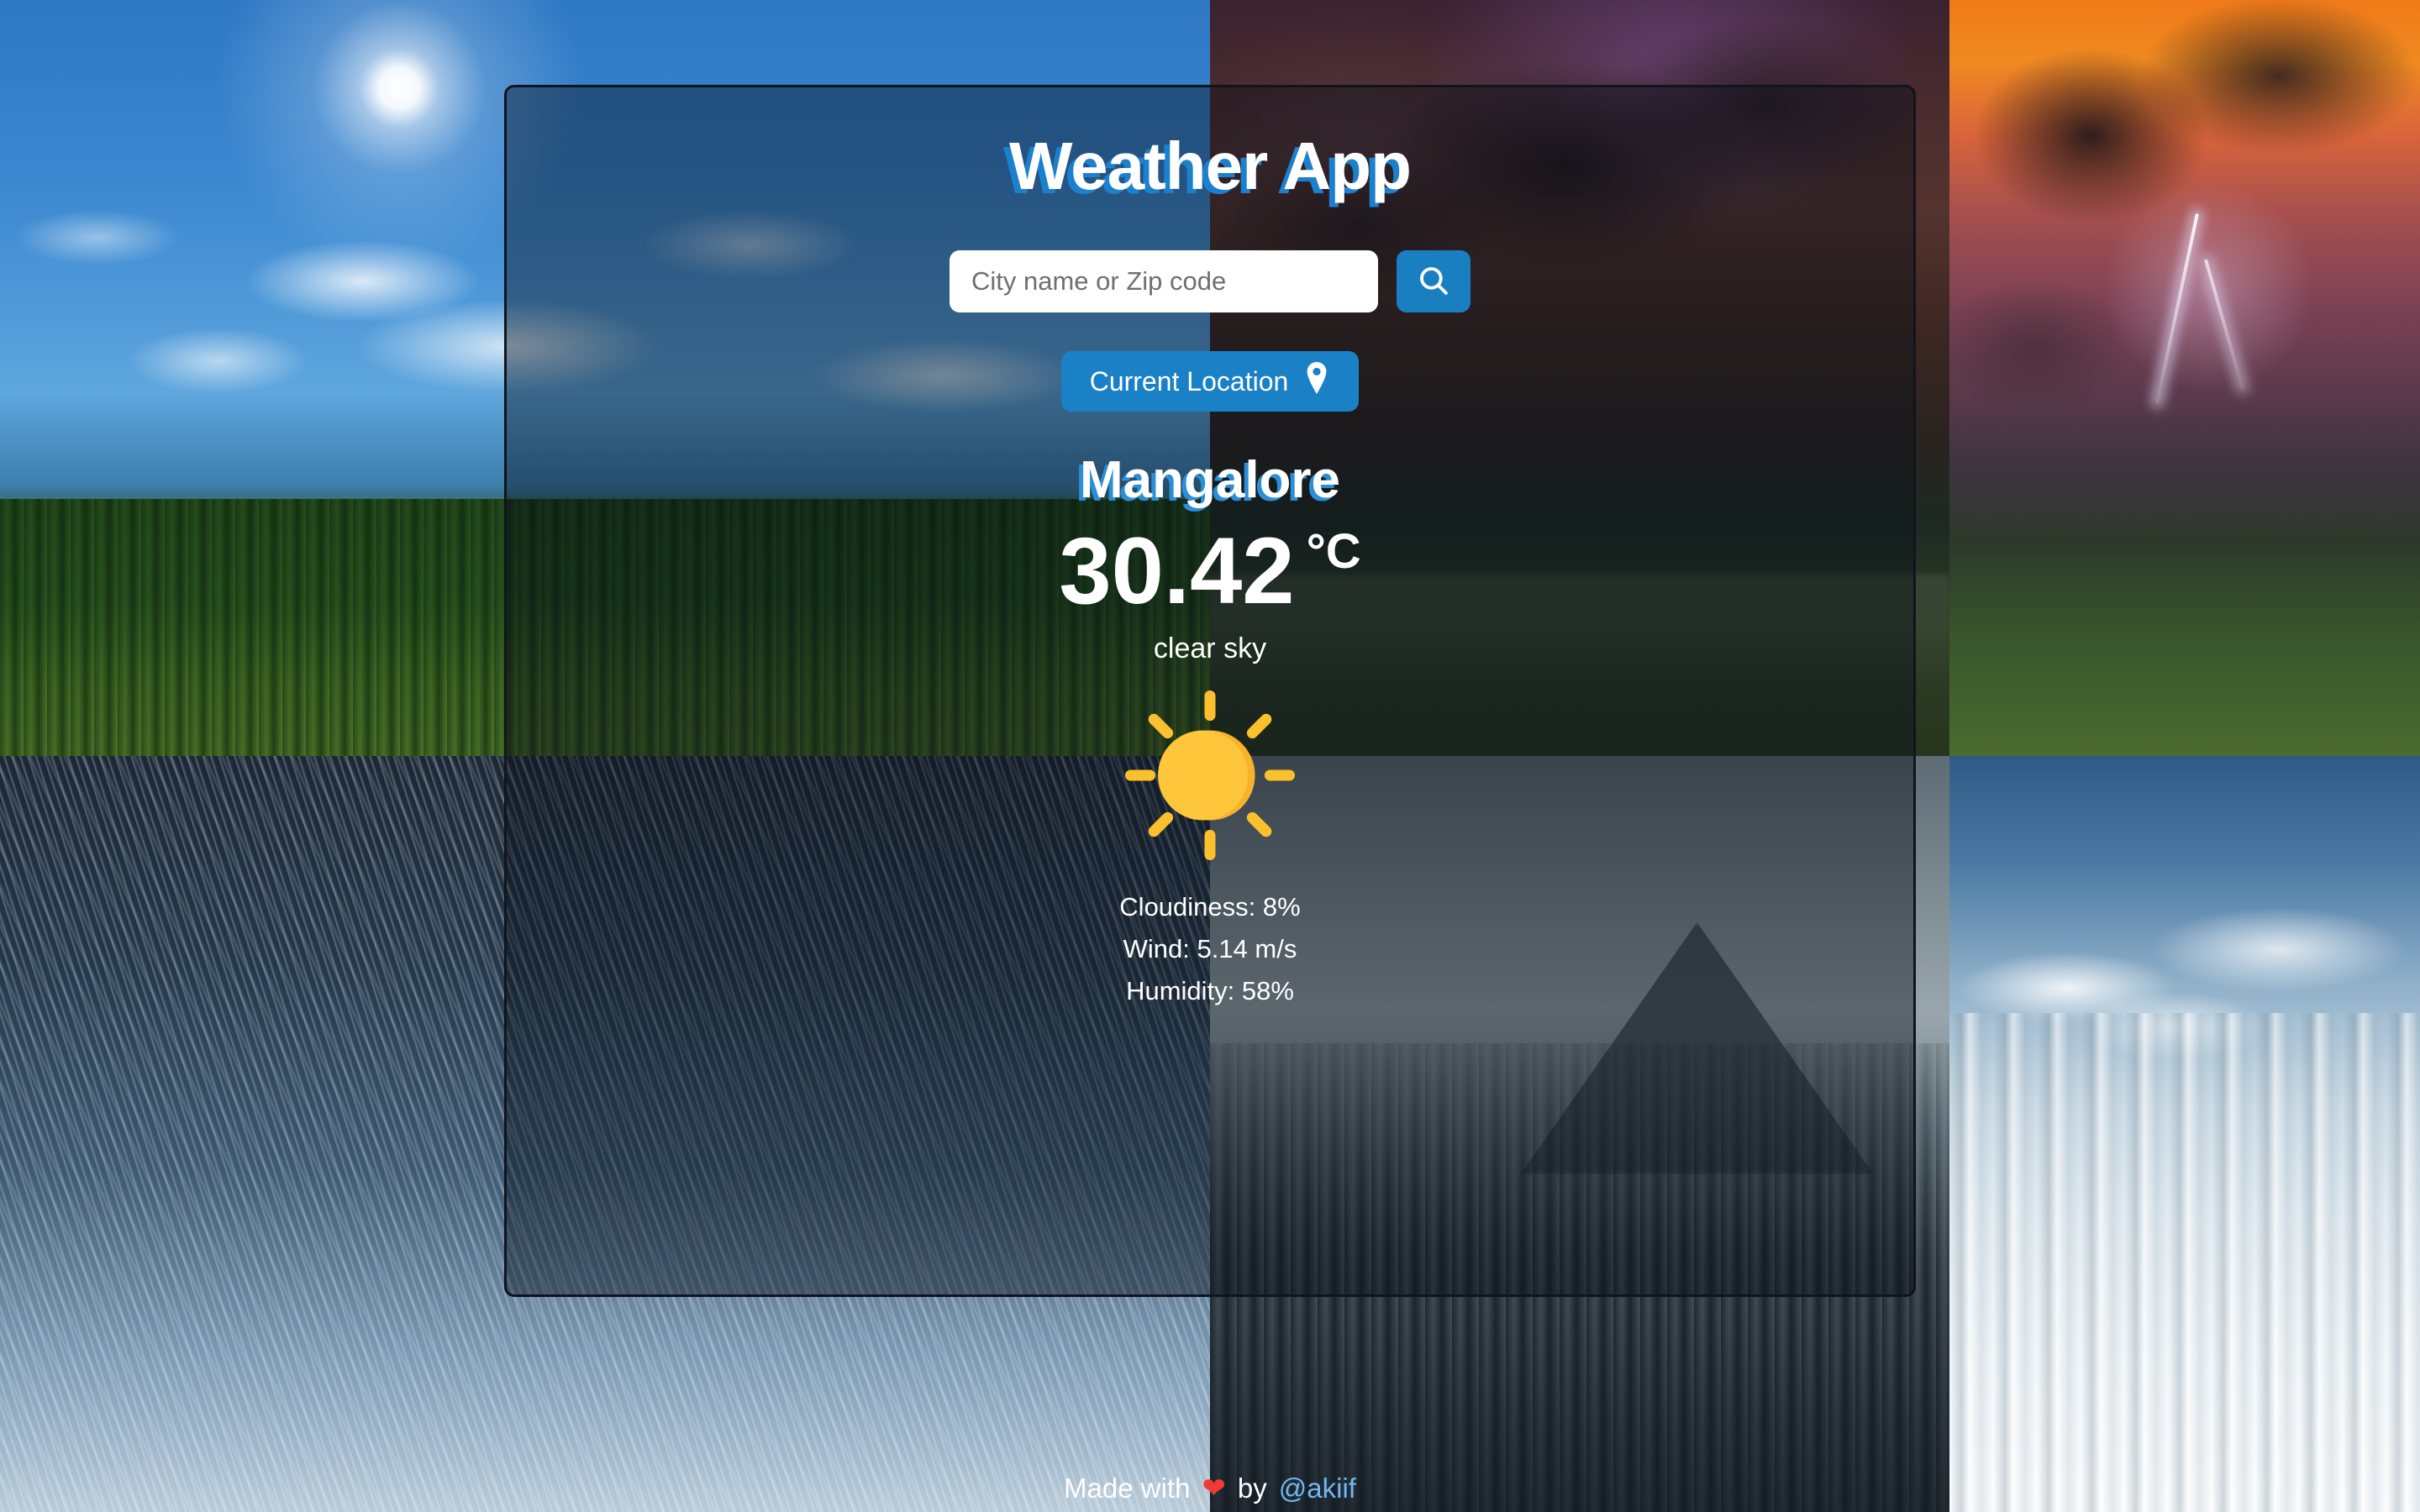  What do you see at coordinates (1214, 1488) in the screenshot?
I see `heart-icon: ❤` at bounding box center [1214, 1488].